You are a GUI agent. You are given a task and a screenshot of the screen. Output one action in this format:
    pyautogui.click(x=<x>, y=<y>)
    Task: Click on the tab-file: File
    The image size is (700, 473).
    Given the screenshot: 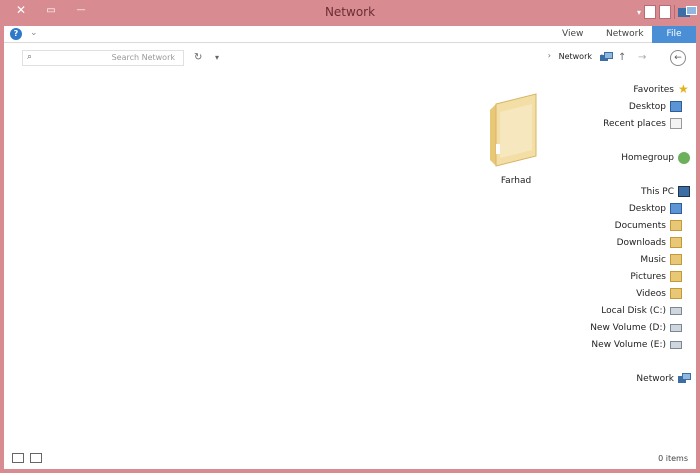 What is the action you would take?
    pyautogui.click(x=674, y=34)
    